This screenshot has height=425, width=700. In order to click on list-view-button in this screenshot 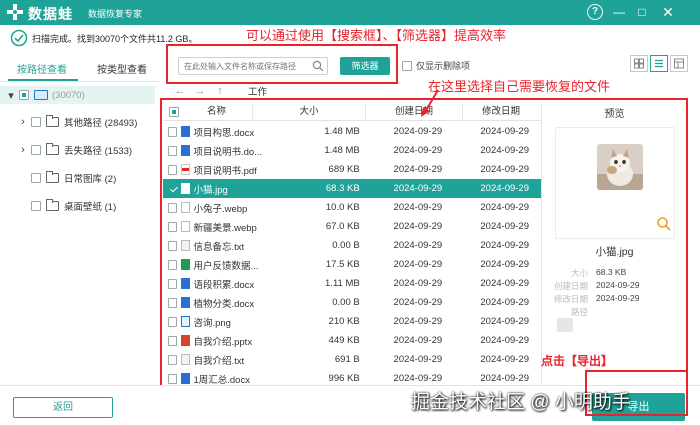, I will do `click(659, 63)`.